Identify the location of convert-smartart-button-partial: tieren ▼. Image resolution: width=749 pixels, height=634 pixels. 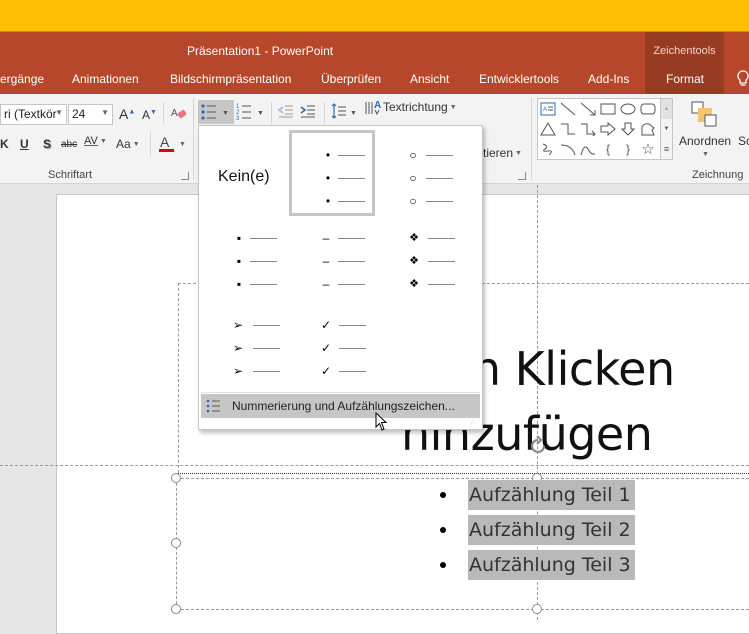
(502, 153).